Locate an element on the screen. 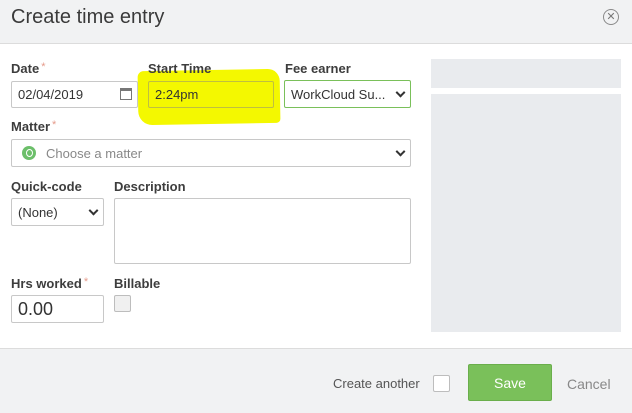 Image resolution: width=632 pixels, height=413 pixels. side-panel-header is located at coordinates (526, 73).